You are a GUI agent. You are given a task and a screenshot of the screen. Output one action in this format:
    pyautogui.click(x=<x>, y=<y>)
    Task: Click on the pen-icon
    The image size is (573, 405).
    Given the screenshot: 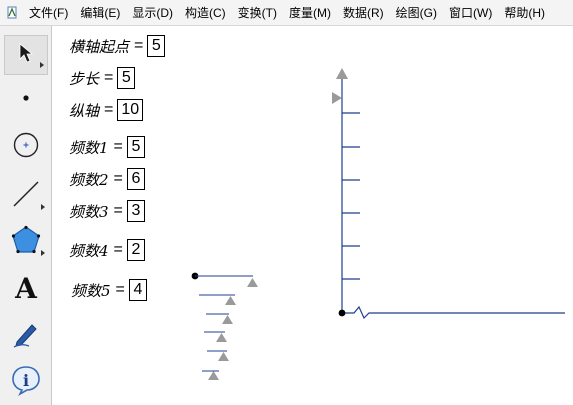 What is the action you would take?
    pyautogui.click(x=26, y=336)
    